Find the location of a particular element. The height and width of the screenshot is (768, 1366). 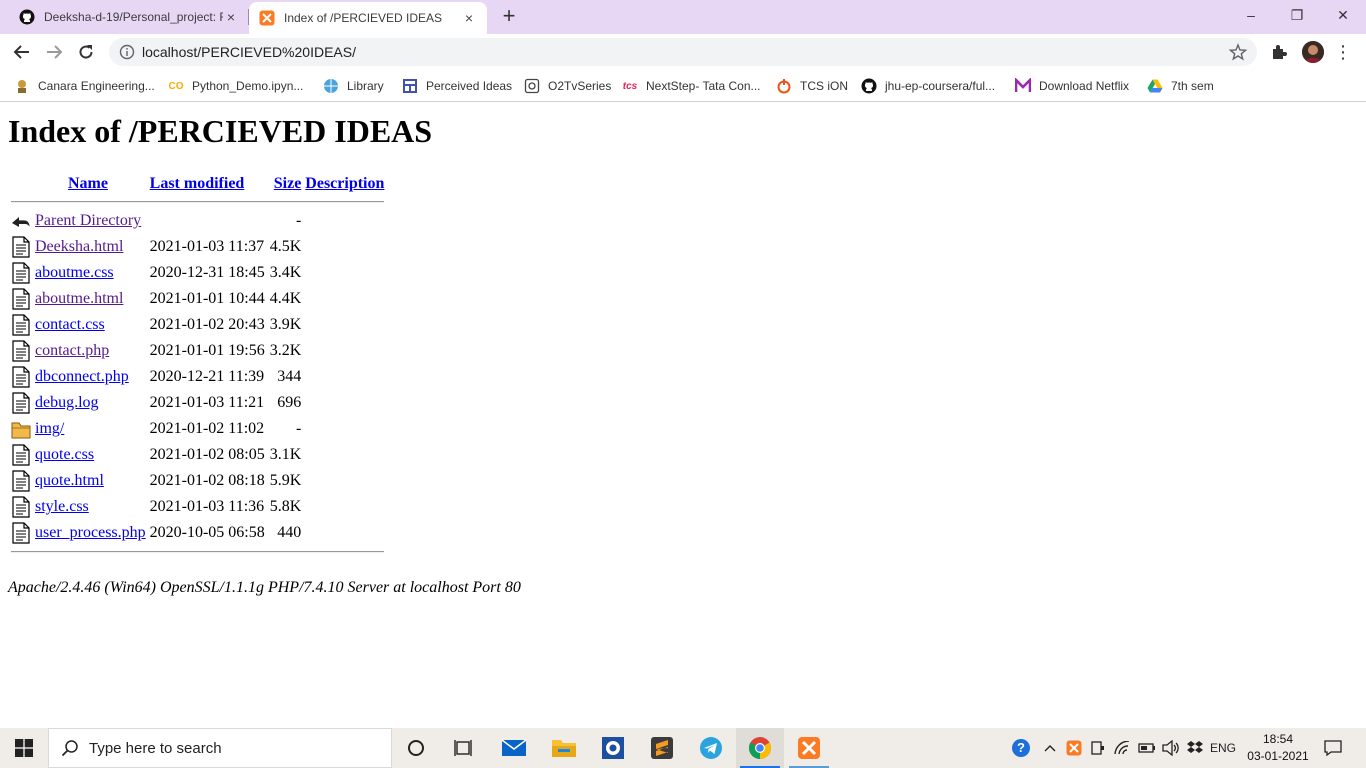

file-link: aboutme.html is located at coordinates (79, 298).